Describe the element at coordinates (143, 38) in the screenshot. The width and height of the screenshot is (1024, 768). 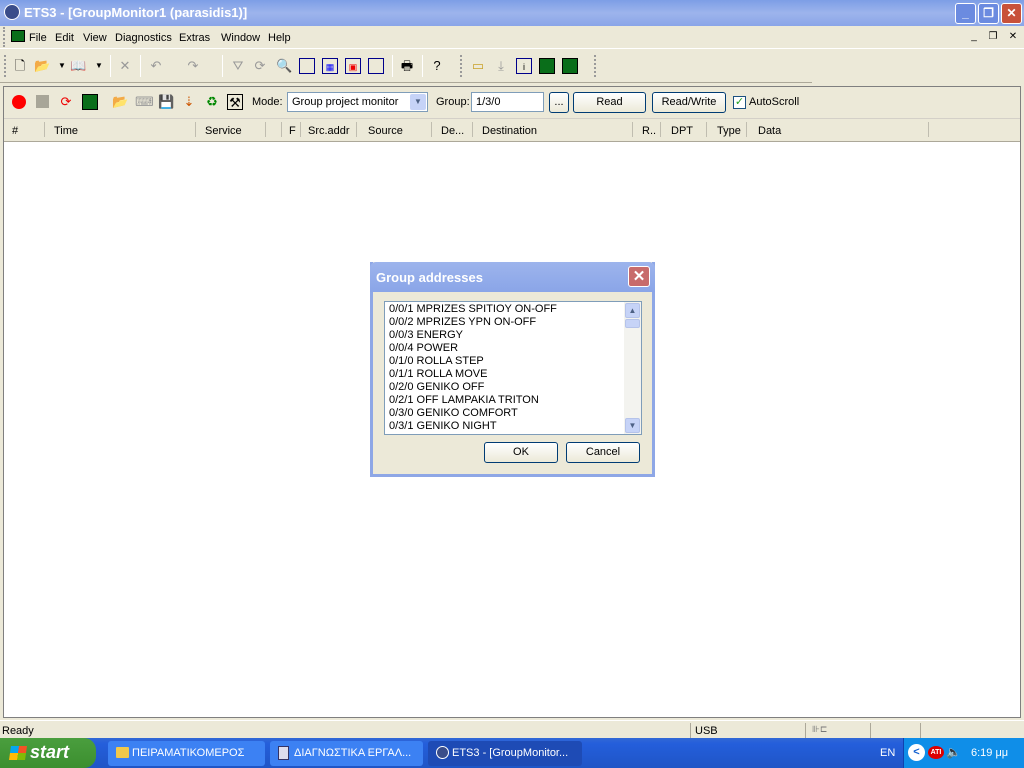
I see `menu-diagnostics: Diagnostics` at that location.